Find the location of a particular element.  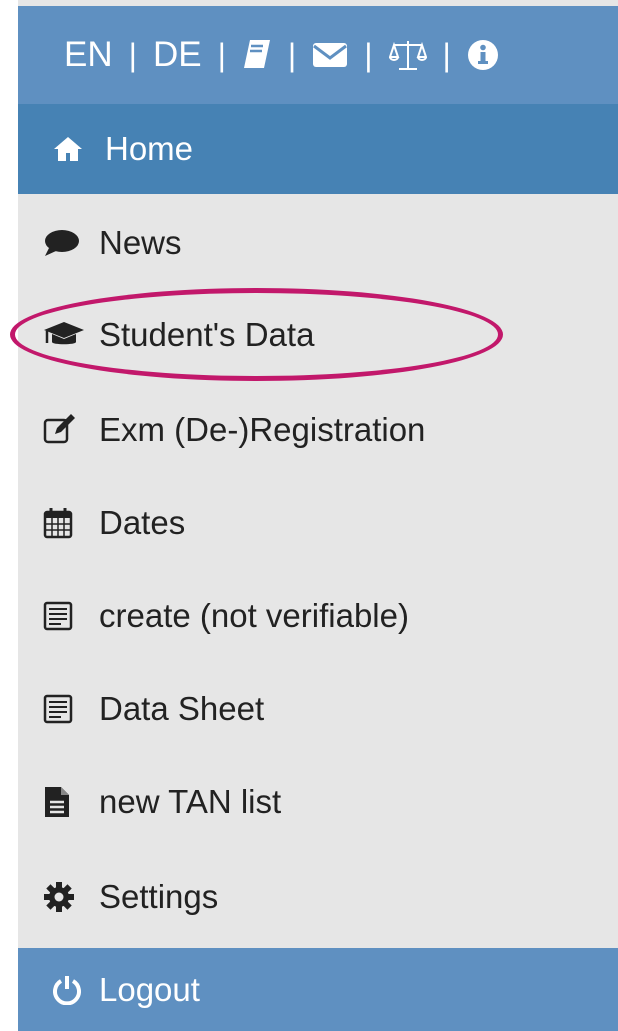

nav-item-news: News is located at coordinates (318, 243).